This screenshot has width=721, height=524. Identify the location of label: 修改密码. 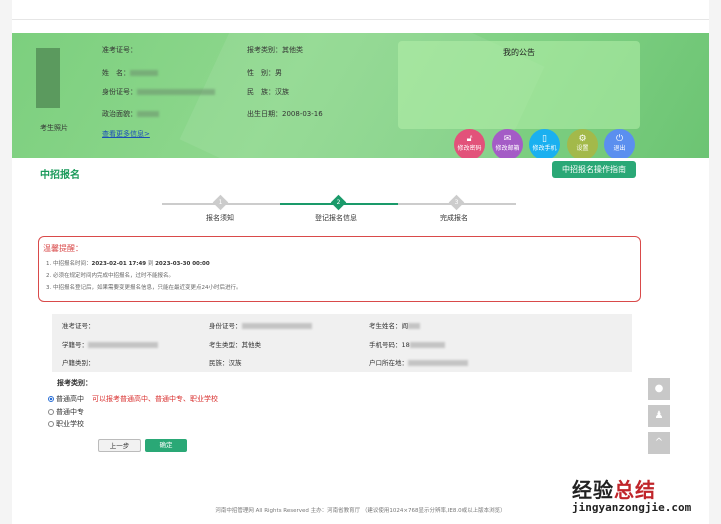
(469, 148).